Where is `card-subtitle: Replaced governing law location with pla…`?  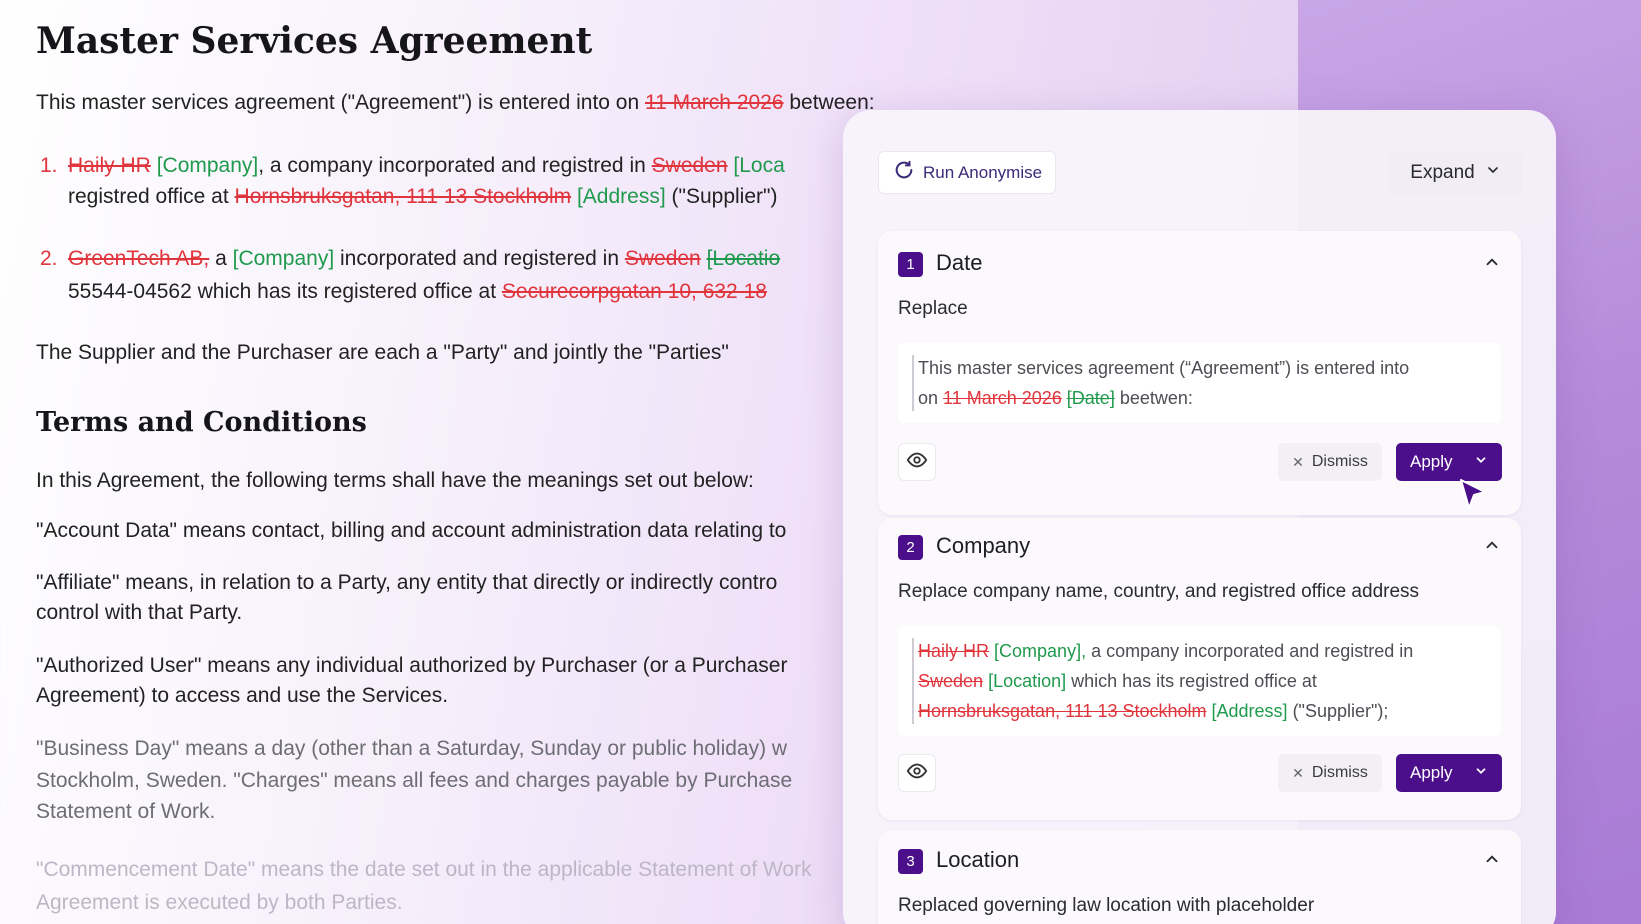 card-subtitle: Replaced governing law location with pla… is located at coordinates (1106, 905).